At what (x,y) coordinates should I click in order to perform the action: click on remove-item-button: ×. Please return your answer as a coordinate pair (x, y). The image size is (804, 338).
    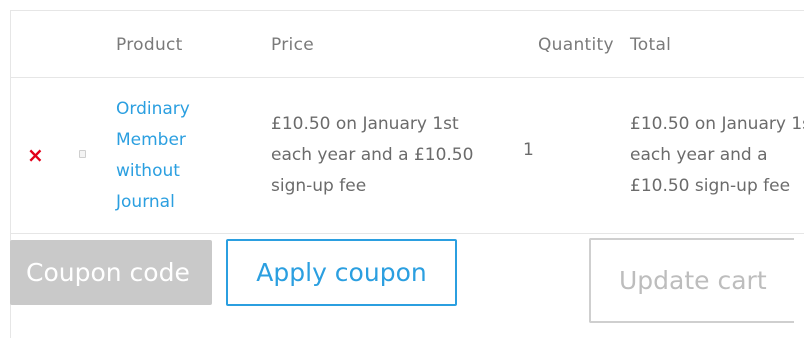
    Looking at the image, I should click on (35, 155).